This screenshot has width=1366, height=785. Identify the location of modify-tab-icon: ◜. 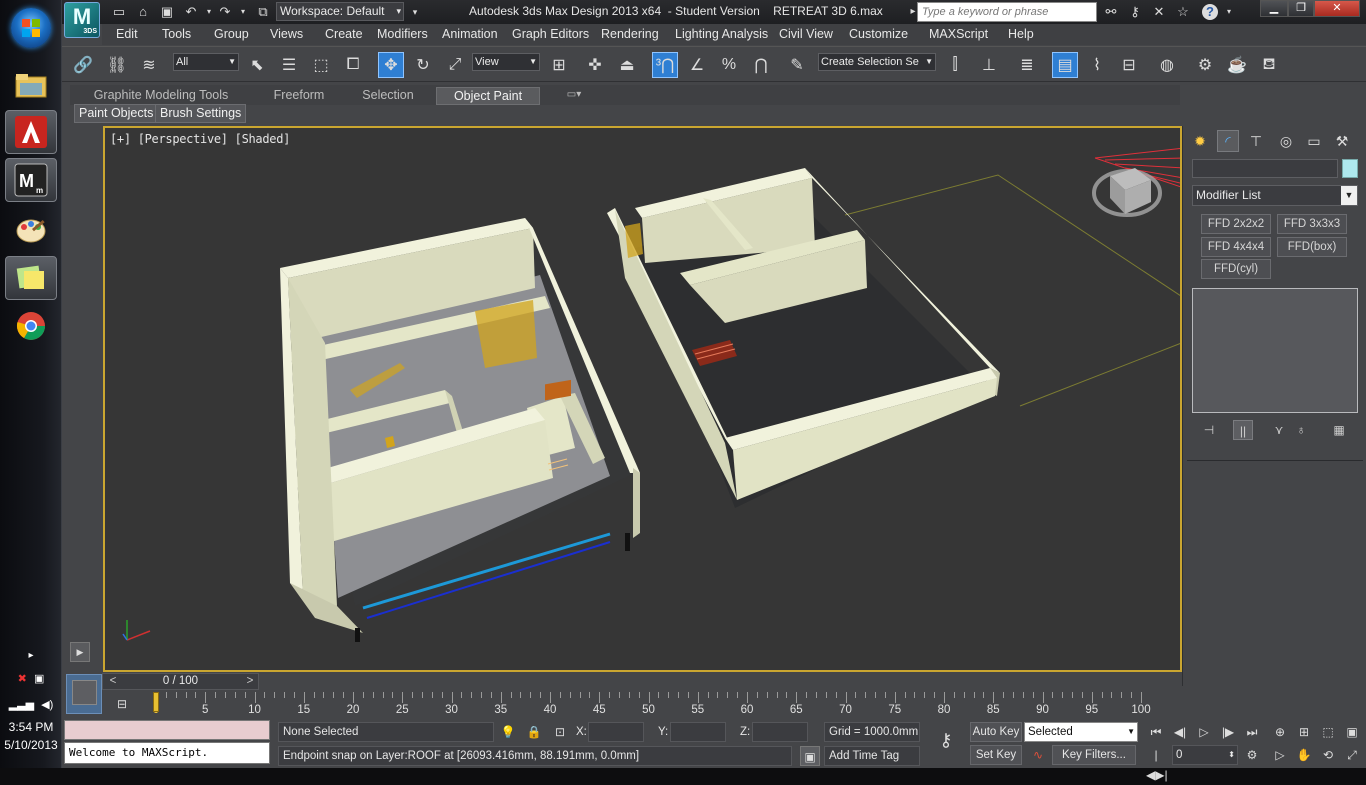
(1228, 141).